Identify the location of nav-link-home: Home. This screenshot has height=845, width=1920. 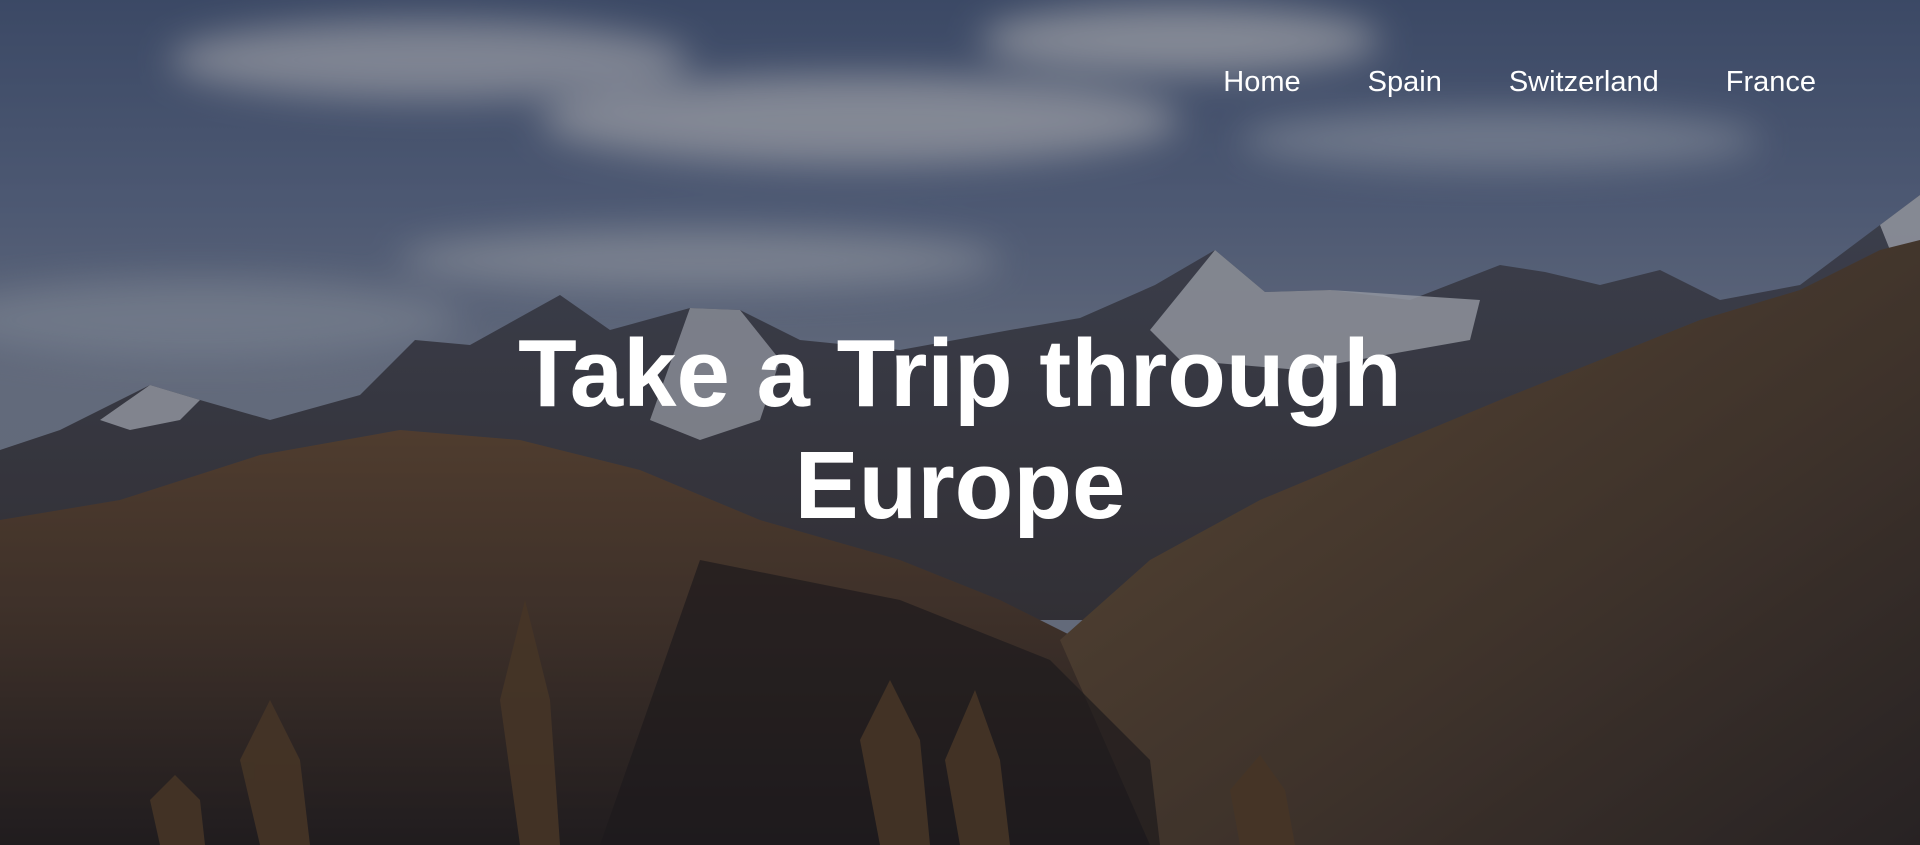
(1261, 82).